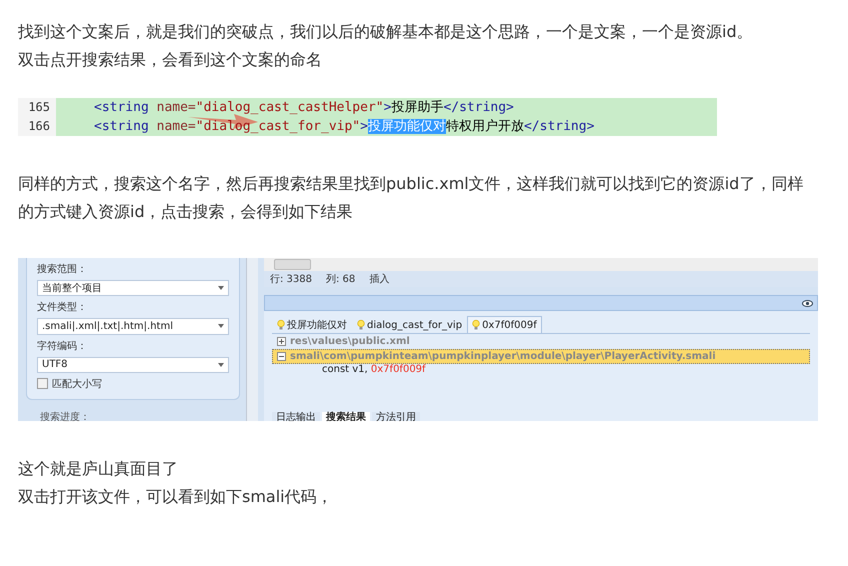  Describe the element at coordinates (170, 60) in the screenshot. I see `paragraph: 双击点开搜索结果，会看到这个文案的命名` at that location.